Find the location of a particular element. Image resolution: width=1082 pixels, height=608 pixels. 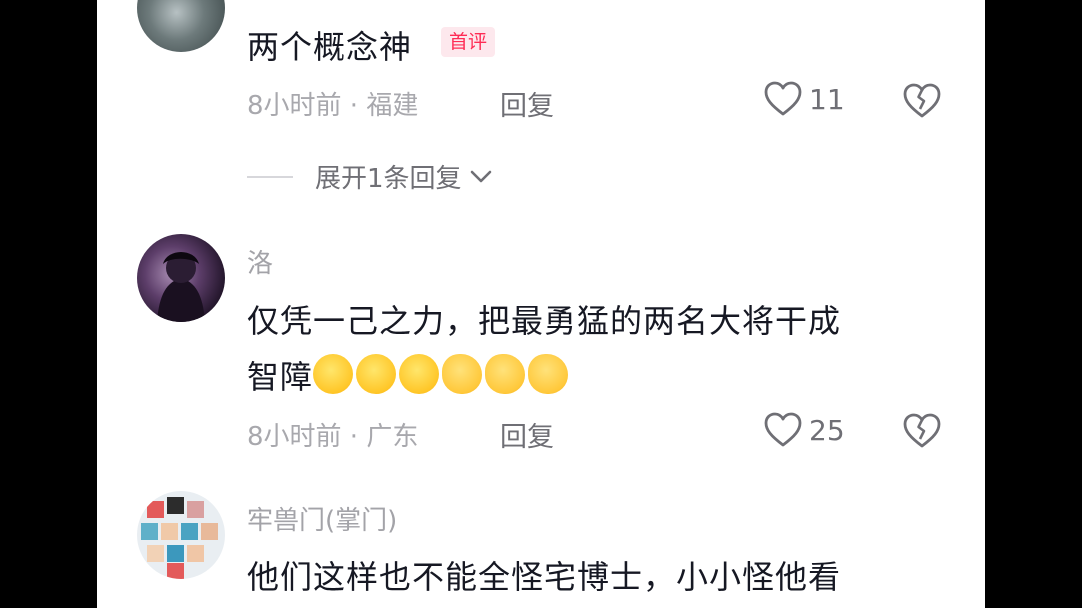

comment-meta: 8小时前 · 广东 is located at coordinates (332, 434).